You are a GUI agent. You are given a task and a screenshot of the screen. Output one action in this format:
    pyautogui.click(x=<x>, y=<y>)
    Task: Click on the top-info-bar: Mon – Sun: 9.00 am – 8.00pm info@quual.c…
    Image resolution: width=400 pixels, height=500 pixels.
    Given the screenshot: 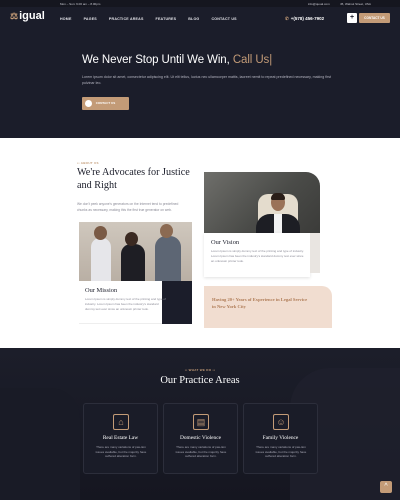 What is the action you would take?
    pyautogui.click(x=200, y=3)
    